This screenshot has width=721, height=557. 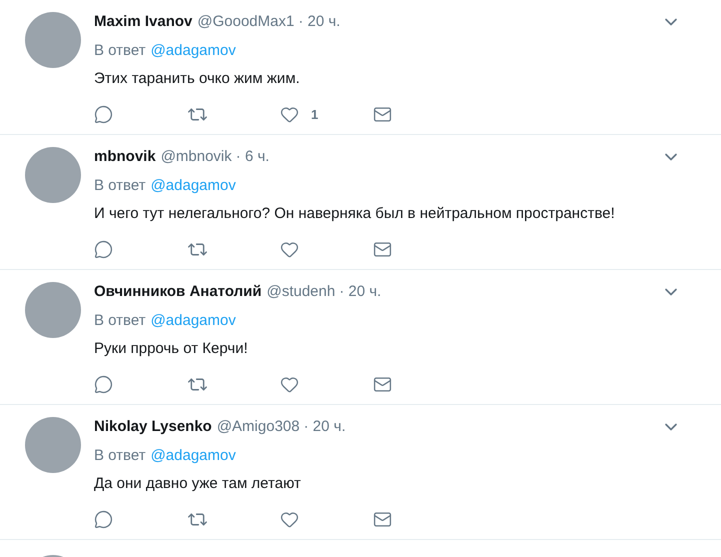 What do you see at coordinates (143, 22) in the screenshot?
I see `user-name: Maxim Ivanov` at bounding box center [143, 22].